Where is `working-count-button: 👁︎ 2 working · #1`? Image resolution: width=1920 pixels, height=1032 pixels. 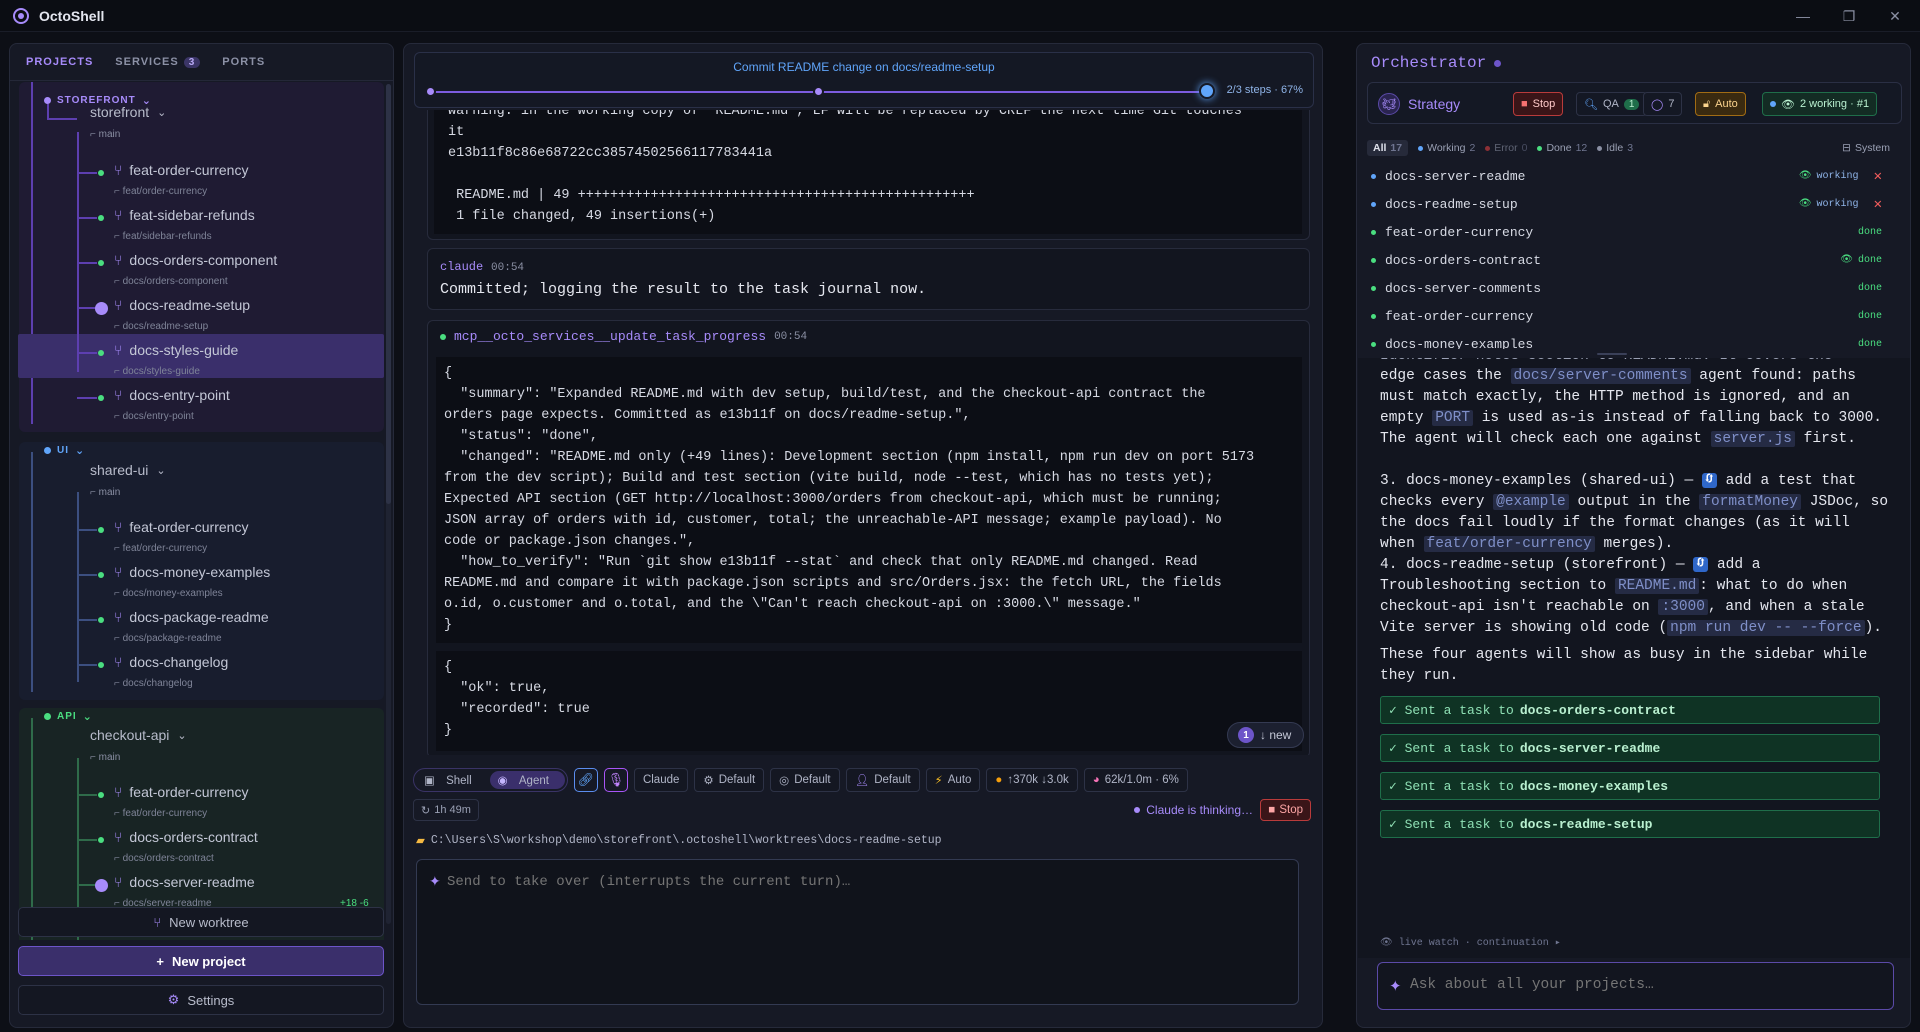
working-count-button: 👁︎ 2 working · #1 is located at coordinates (1820, 104).